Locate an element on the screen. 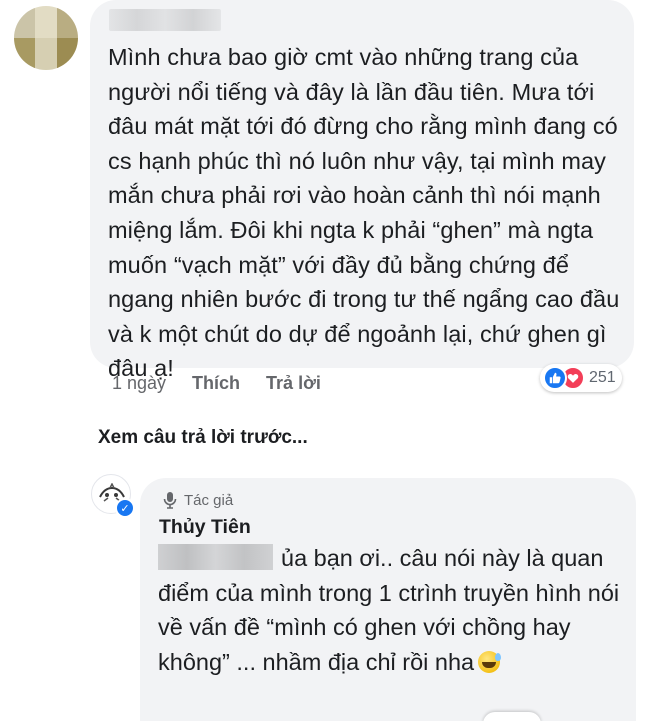  like-button: Thích is located at coordinates (216, 383).